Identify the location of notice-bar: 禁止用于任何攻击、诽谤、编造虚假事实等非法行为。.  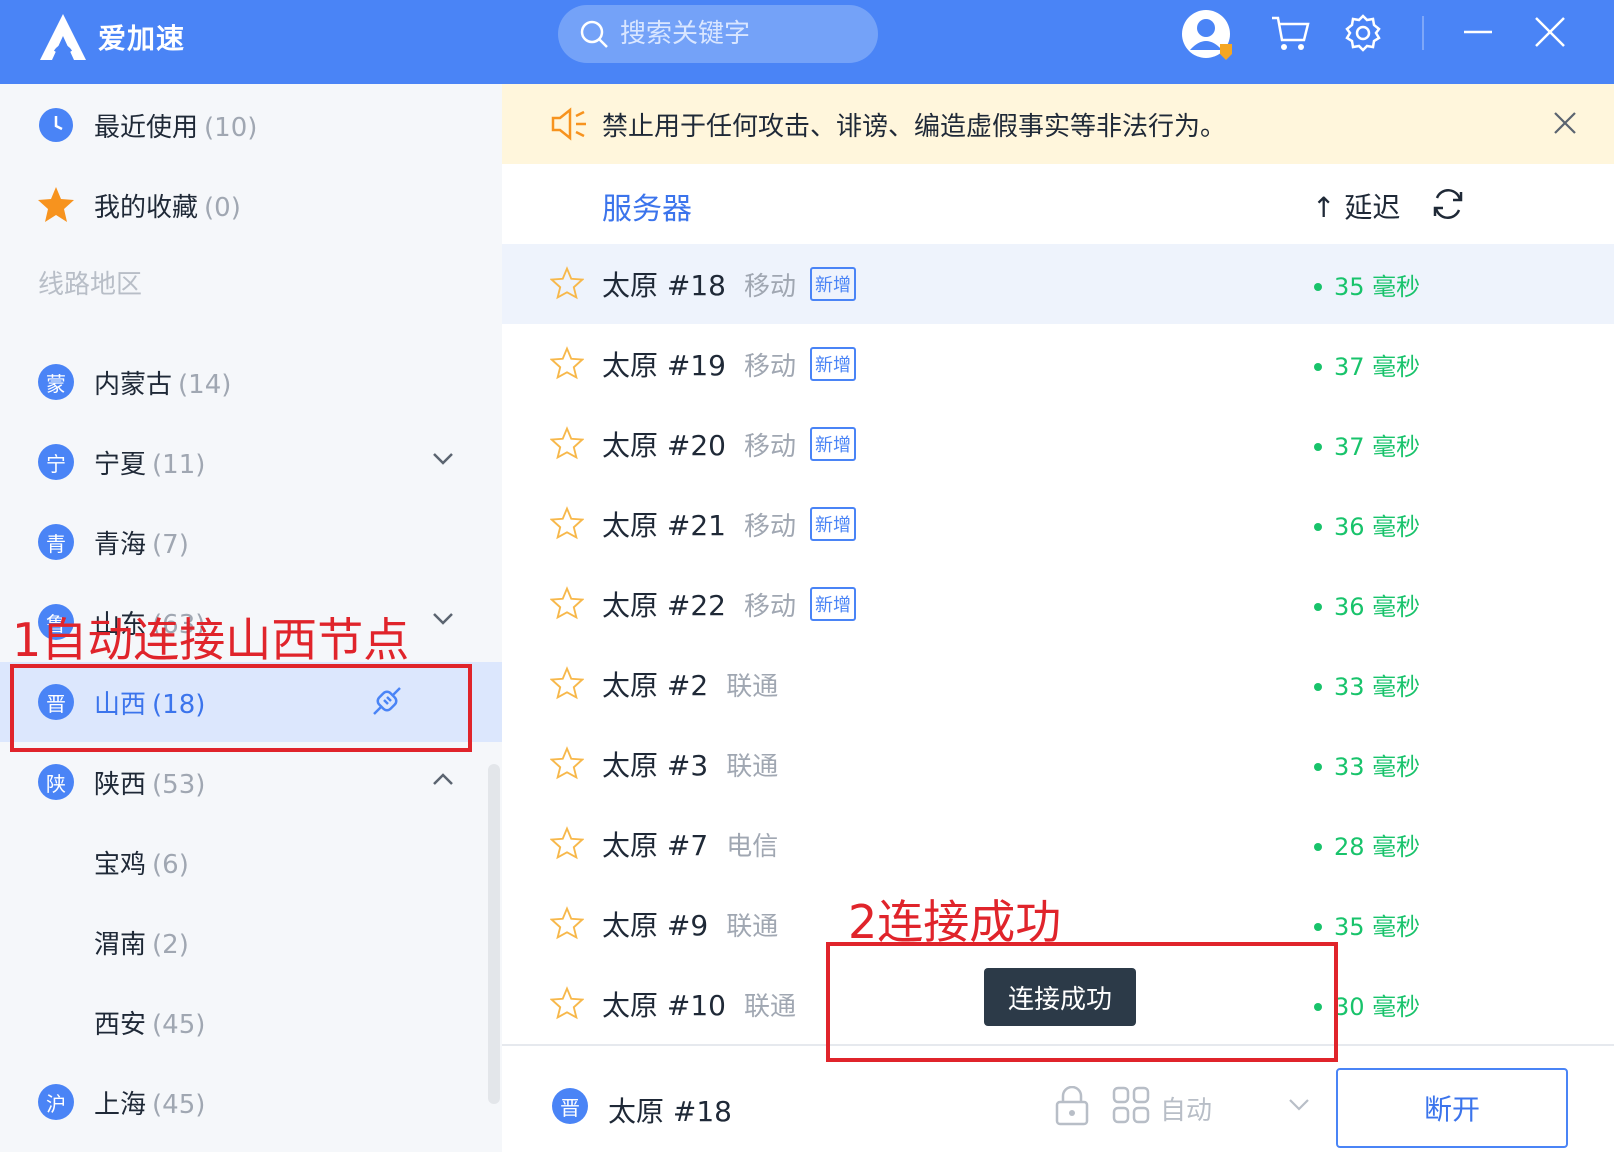
(1058, 124).